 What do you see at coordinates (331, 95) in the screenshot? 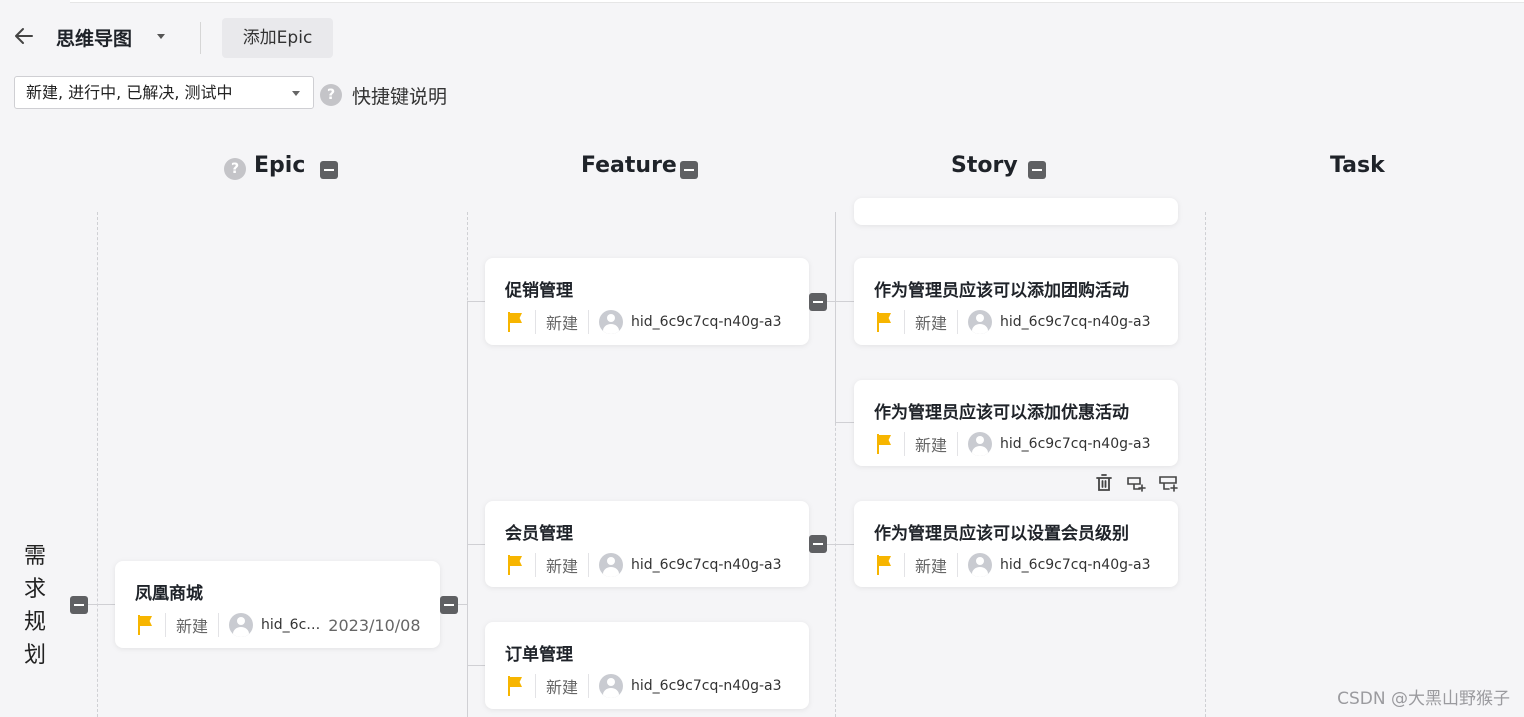
I see `question-circle-icon: ?` at bounding box center [331, 95].